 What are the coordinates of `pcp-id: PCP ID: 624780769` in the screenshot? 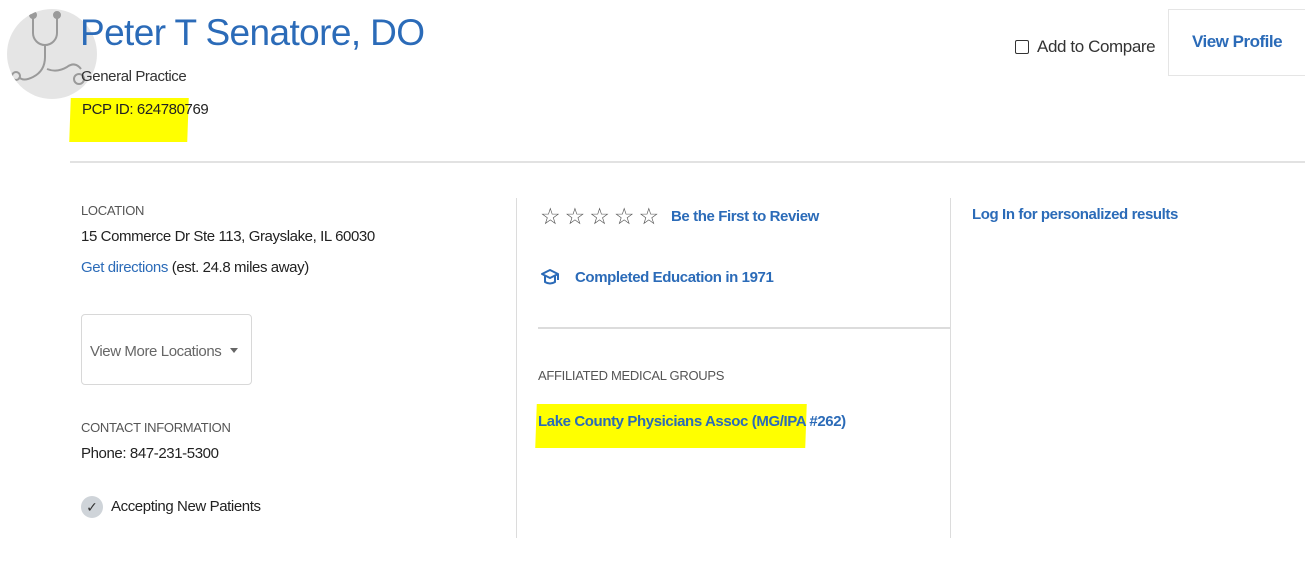 It's located at (145, 109).